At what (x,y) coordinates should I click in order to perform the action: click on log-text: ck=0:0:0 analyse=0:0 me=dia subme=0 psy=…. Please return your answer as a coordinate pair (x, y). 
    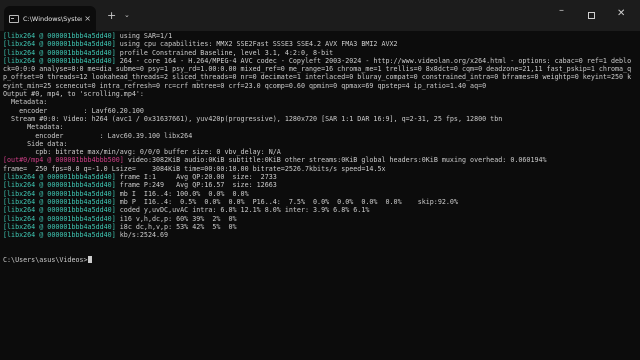
    Looking at the image, I should click on (317, 69).